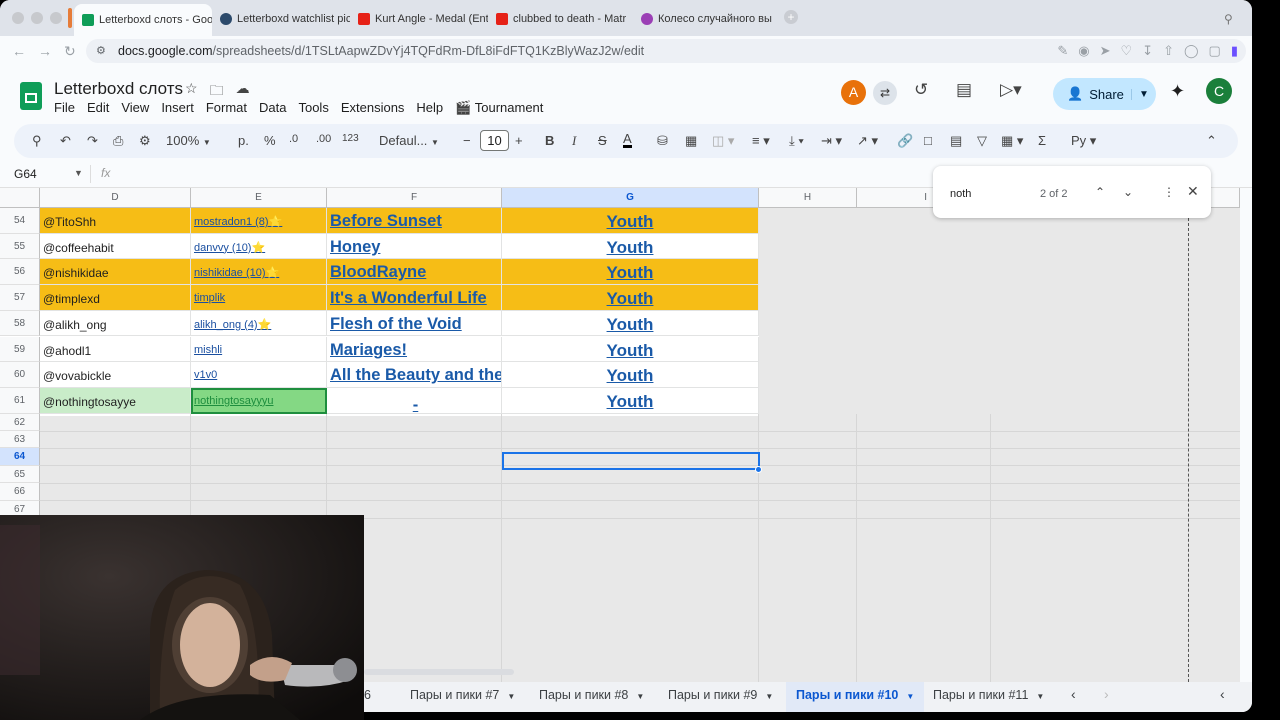  I want to click on sheet-tab-6: 6, so click(367, 695).